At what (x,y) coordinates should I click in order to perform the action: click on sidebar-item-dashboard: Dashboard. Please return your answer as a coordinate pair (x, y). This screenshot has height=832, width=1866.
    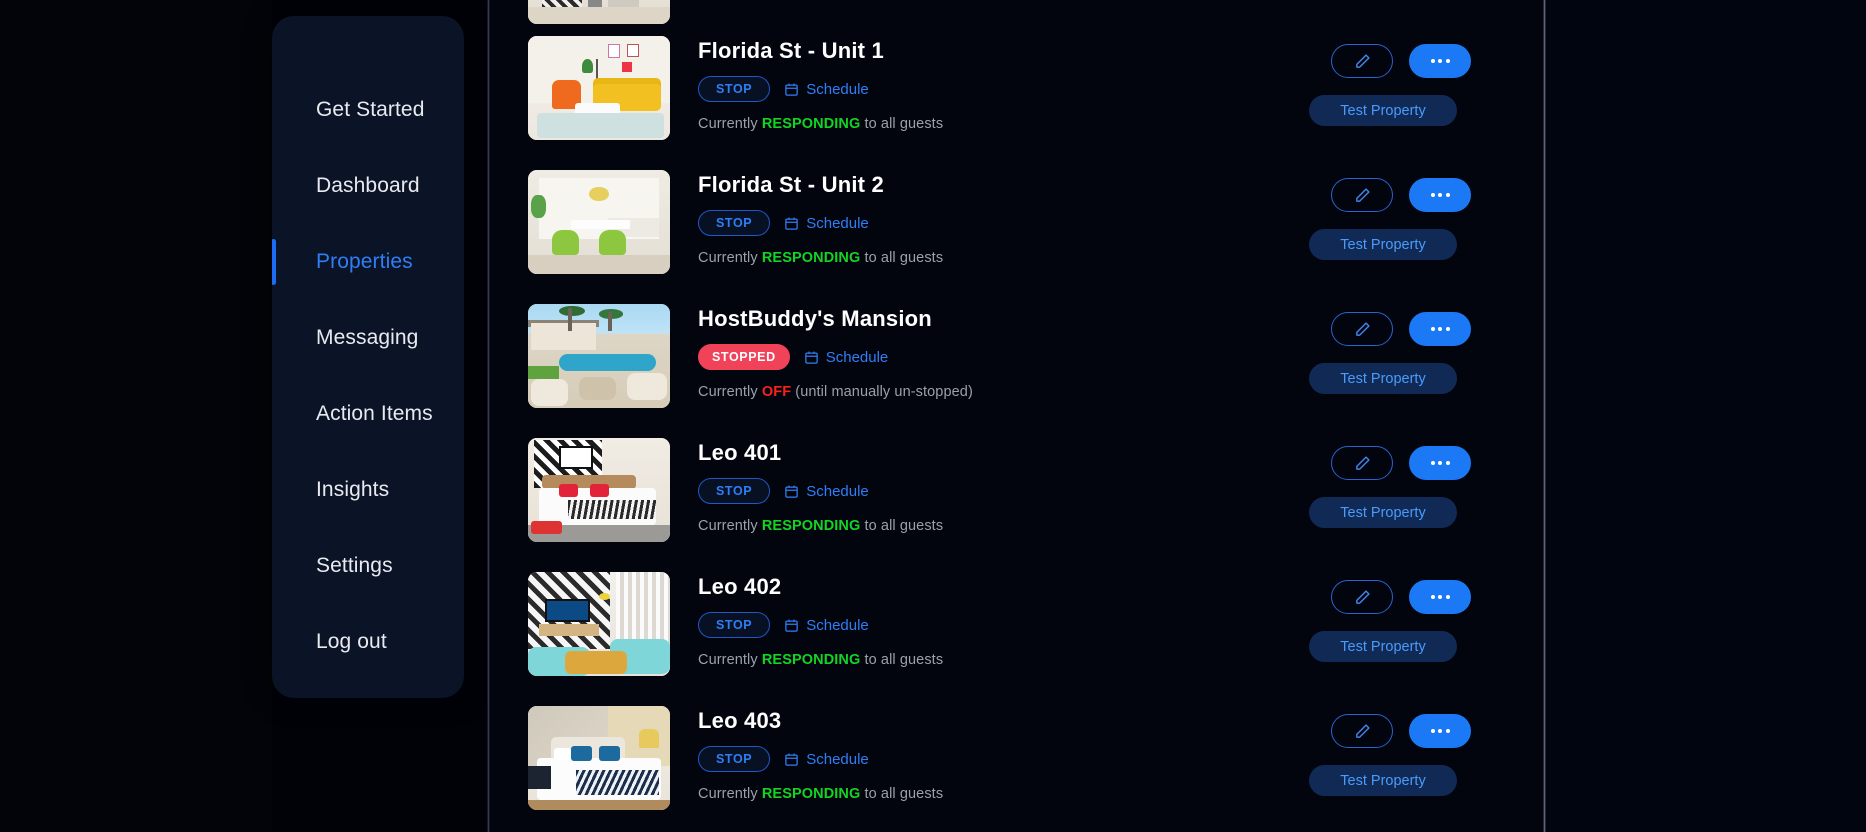
    Looking at the image, I should click on (368, 186).